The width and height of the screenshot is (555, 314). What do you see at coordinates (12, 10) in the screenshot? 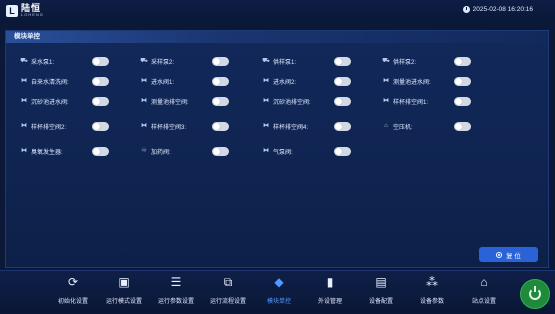
I see `logo-mark: L` at bounding box center [12, 10].